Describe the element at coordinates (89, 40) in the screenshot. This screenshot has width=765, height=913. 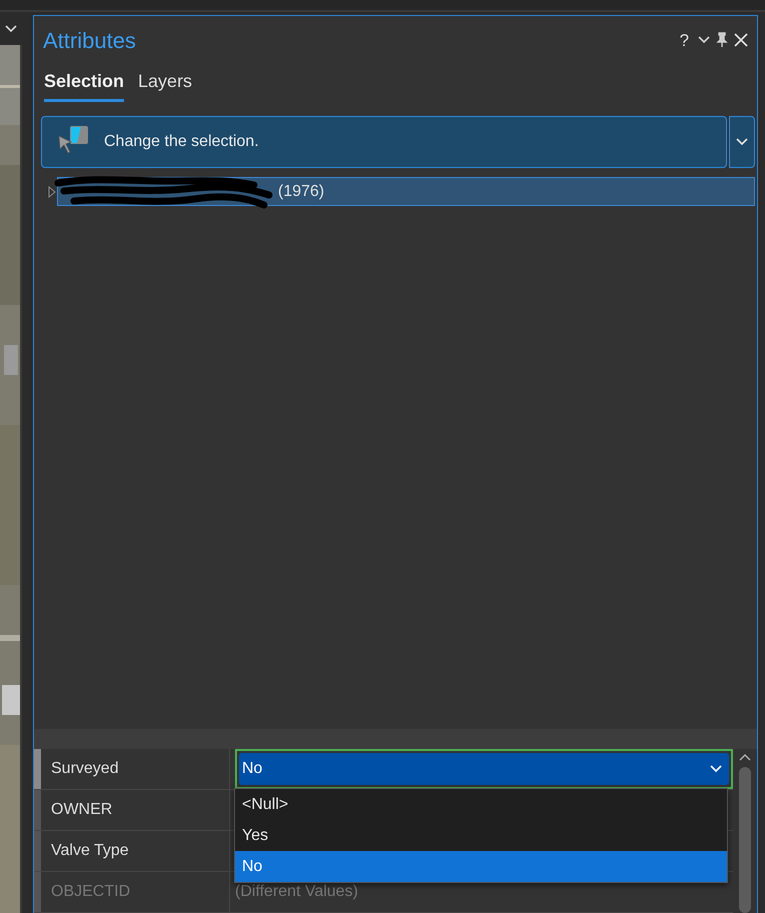
I see `panel-title: Attributes` at that location.